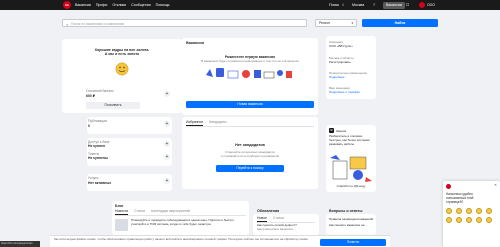  I want to click on avatar, so click(422, 5).